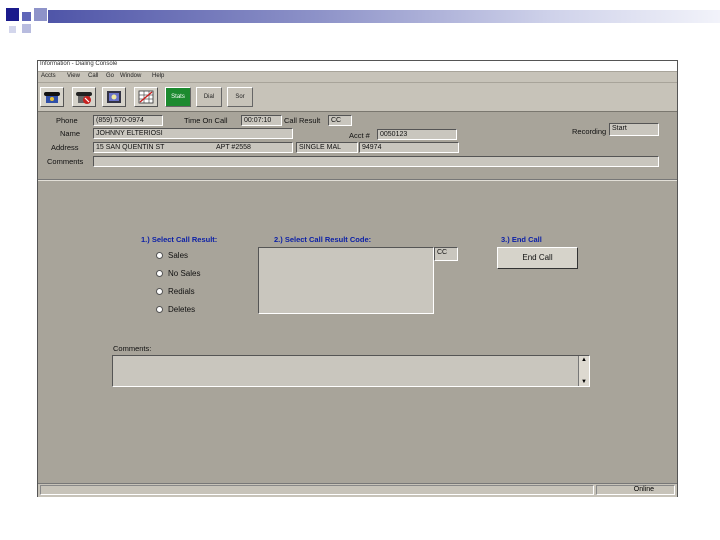 The image size is (720, 540). What do you see at coordinates (323, 239) in the screenshot?
I see `step2-label: 2.) Select Call Result Code:` at bounding box center [323, 239].